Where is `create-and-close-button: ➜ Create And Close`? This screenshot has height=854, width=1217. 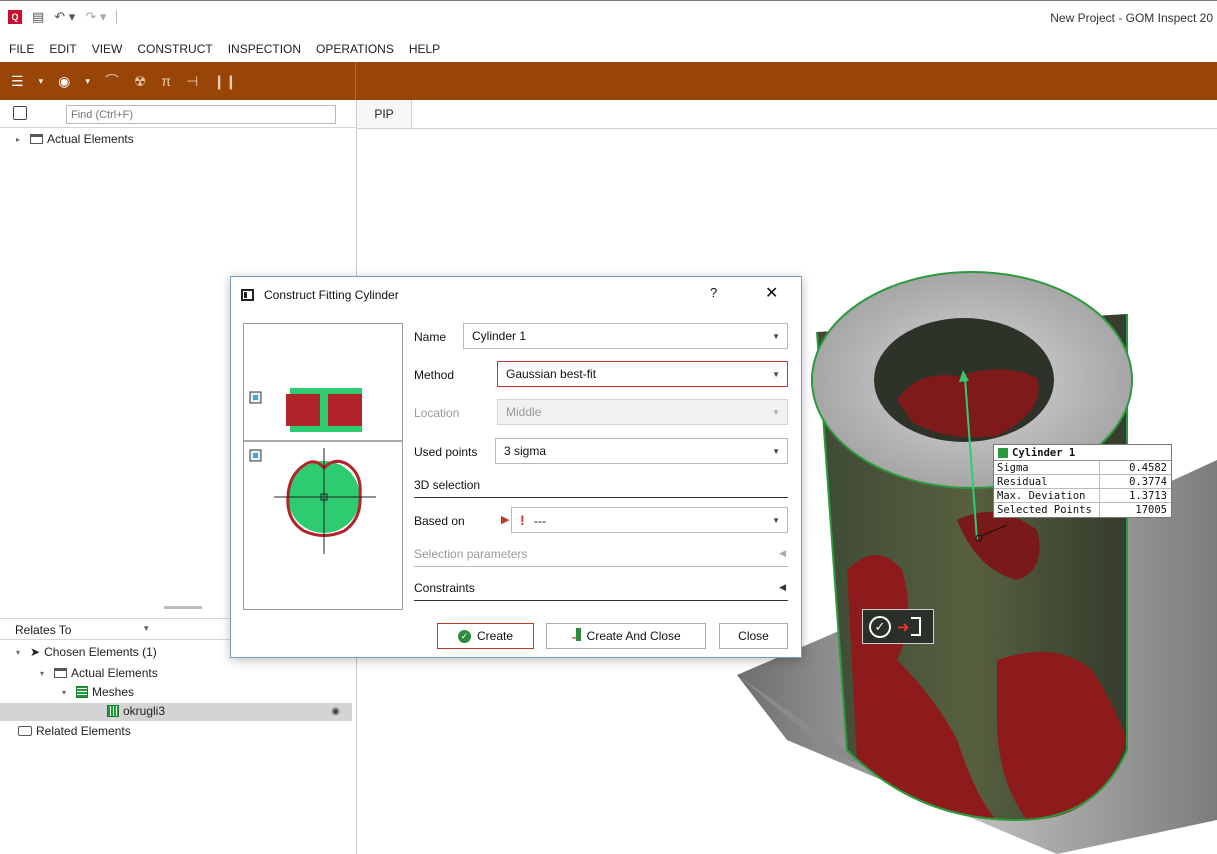
create-and-close-button: ➜ Create And Close is located at coordinates (626, 636).